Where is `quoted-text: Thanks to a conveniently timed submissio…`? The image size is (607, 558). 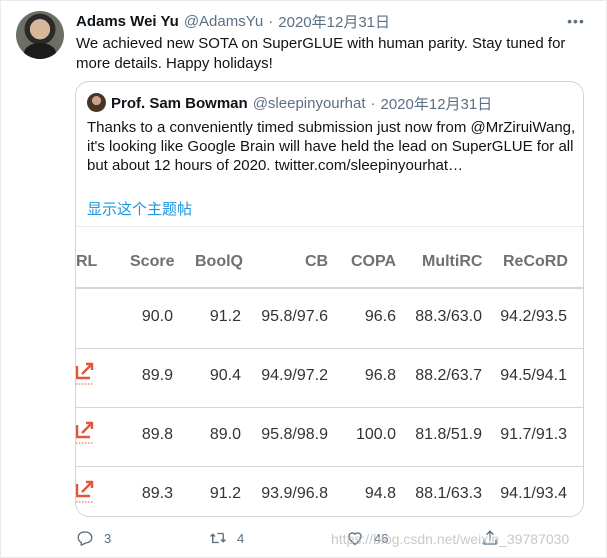 quoted-text: Thanks to a conveniently timed submissio… is located at coordinates (331, 146).